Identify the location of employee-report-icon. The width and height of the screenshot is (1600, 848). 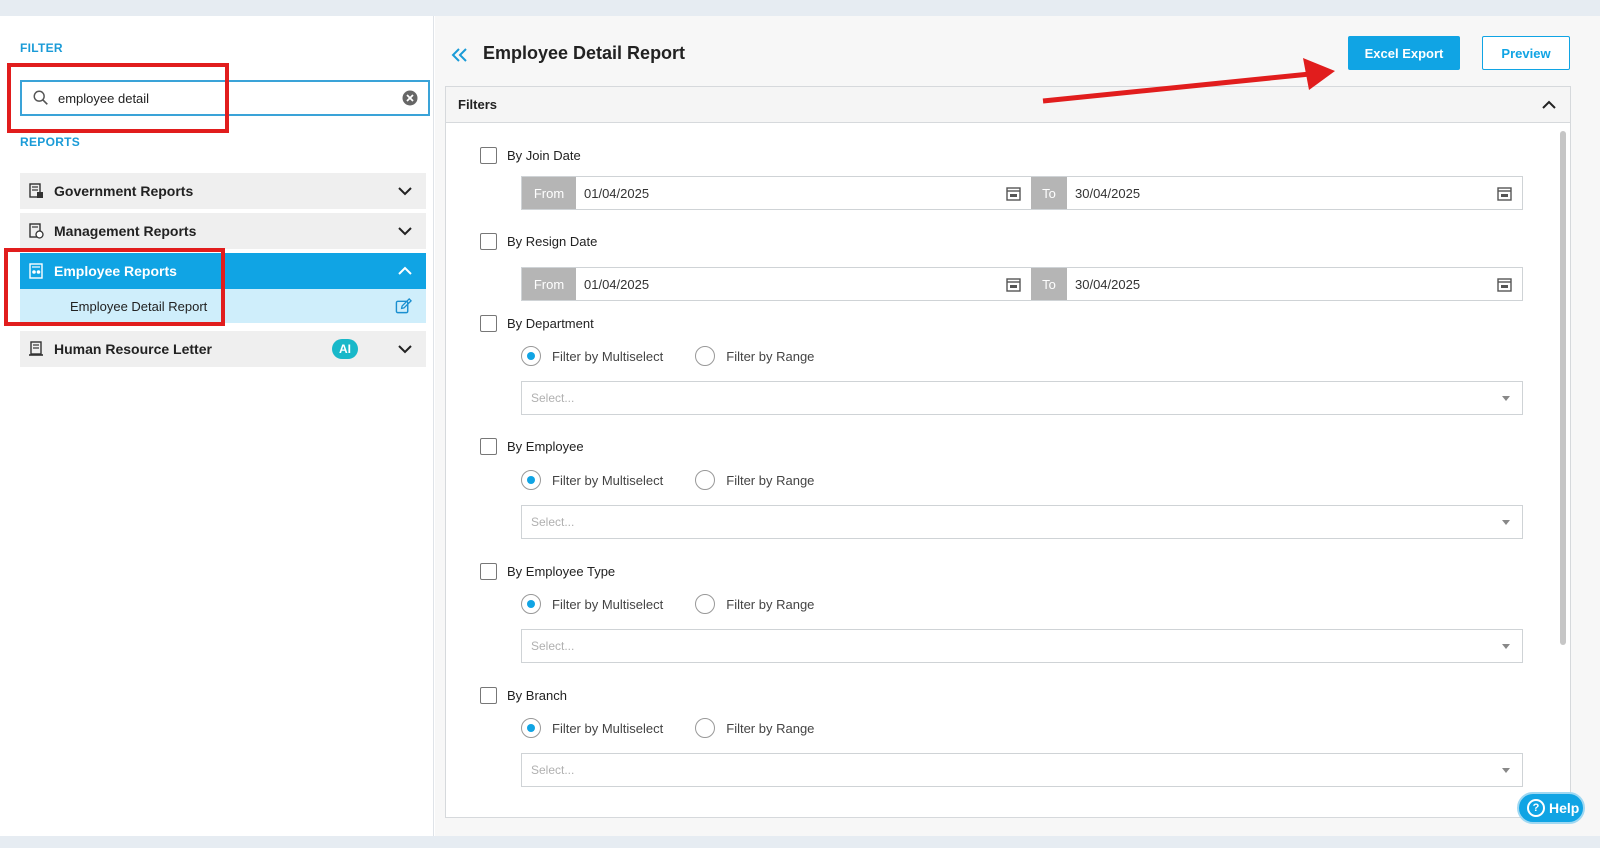
(36, 271).